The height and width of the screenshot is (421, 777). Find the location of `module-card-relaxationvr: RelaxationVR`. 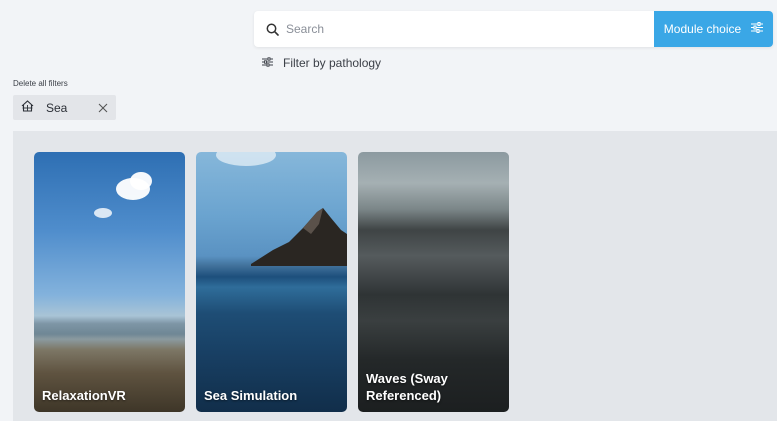

module-card-relaxationvr: RelaxationVR is located at coordinates (109, 282).